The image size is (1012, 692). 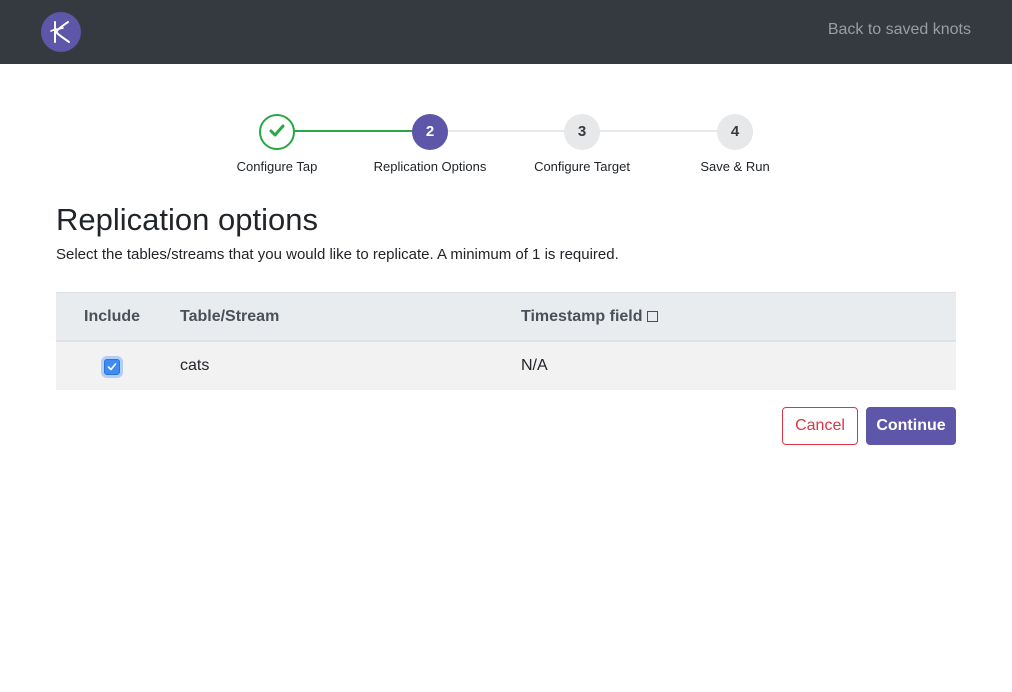 I want to click on page-title: Replication options, so click(x=187, y=219).